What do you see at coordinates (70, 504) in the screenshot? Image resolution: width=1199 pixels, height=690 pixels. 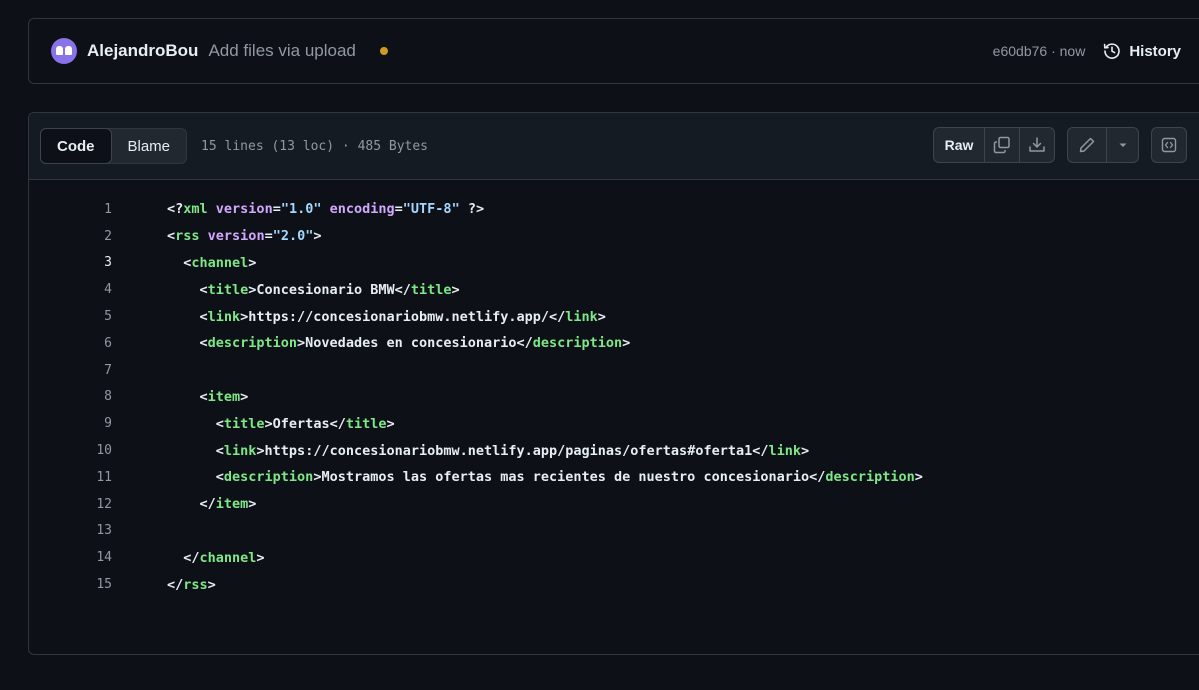 I see `line-number: 12` at bounding box center [70, 504].